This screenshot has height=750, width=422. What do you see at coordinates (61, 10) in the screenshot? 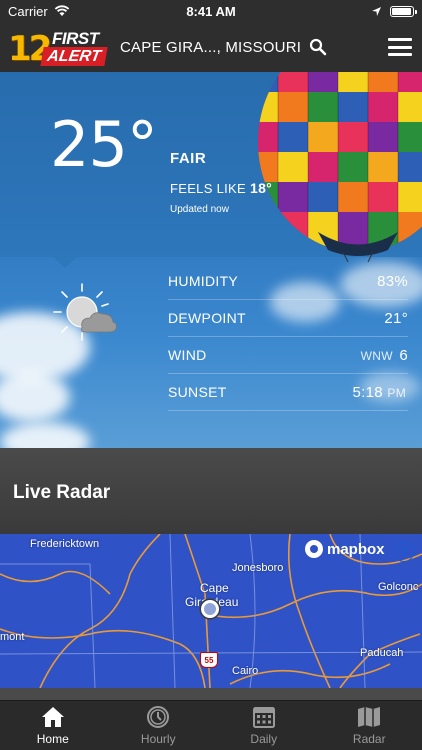
I see `wifi-icon` at bounding box center [61, 10].